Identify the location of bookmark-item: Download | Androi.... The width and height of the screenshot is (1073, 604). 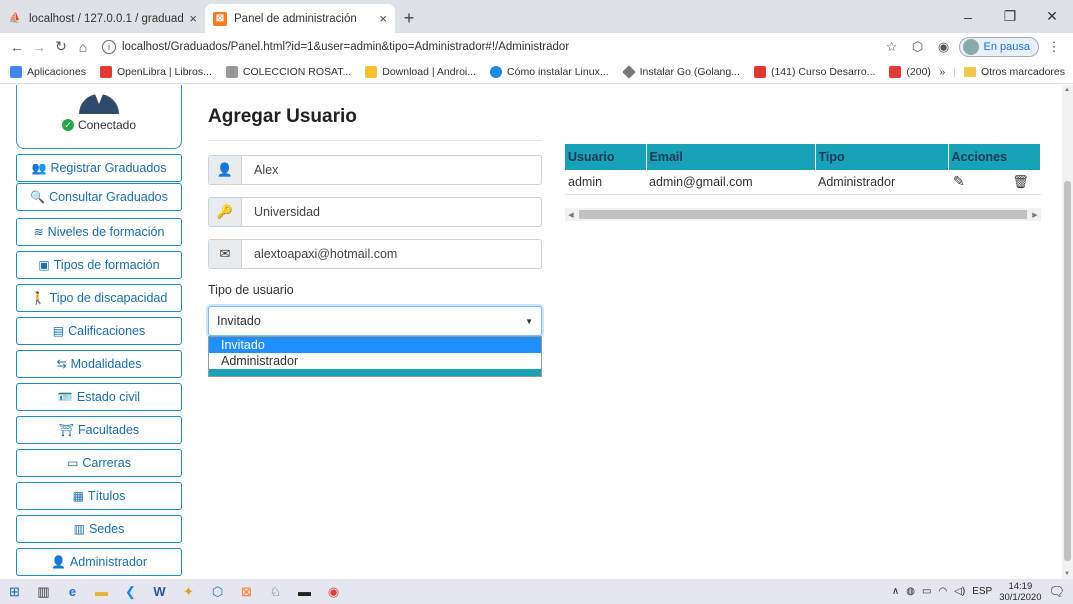
(420, 71).